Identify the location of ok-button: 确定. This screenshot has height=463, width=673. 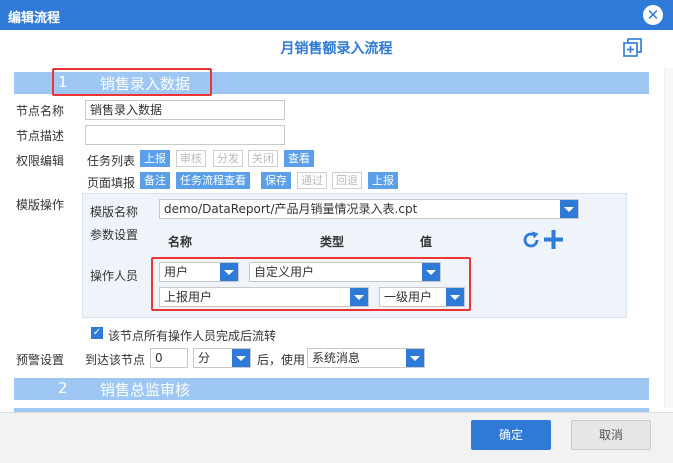
(511, 435).